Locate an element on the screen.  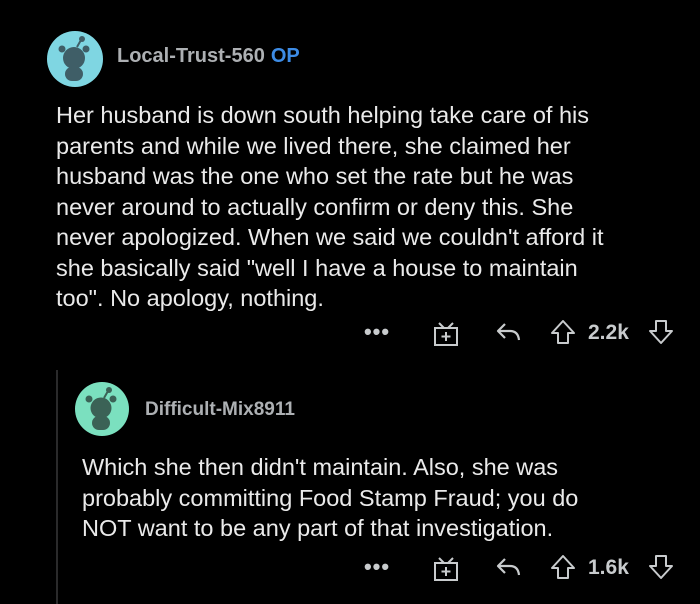
username-text: Difficult-Mix8911 is located at coordinates (220, 409).